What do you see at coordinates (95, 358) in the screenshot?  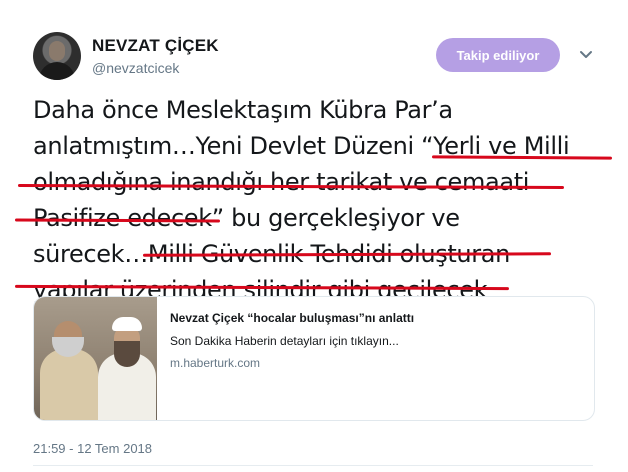 I see `news-photo-image` at bounding box center [95, 358].